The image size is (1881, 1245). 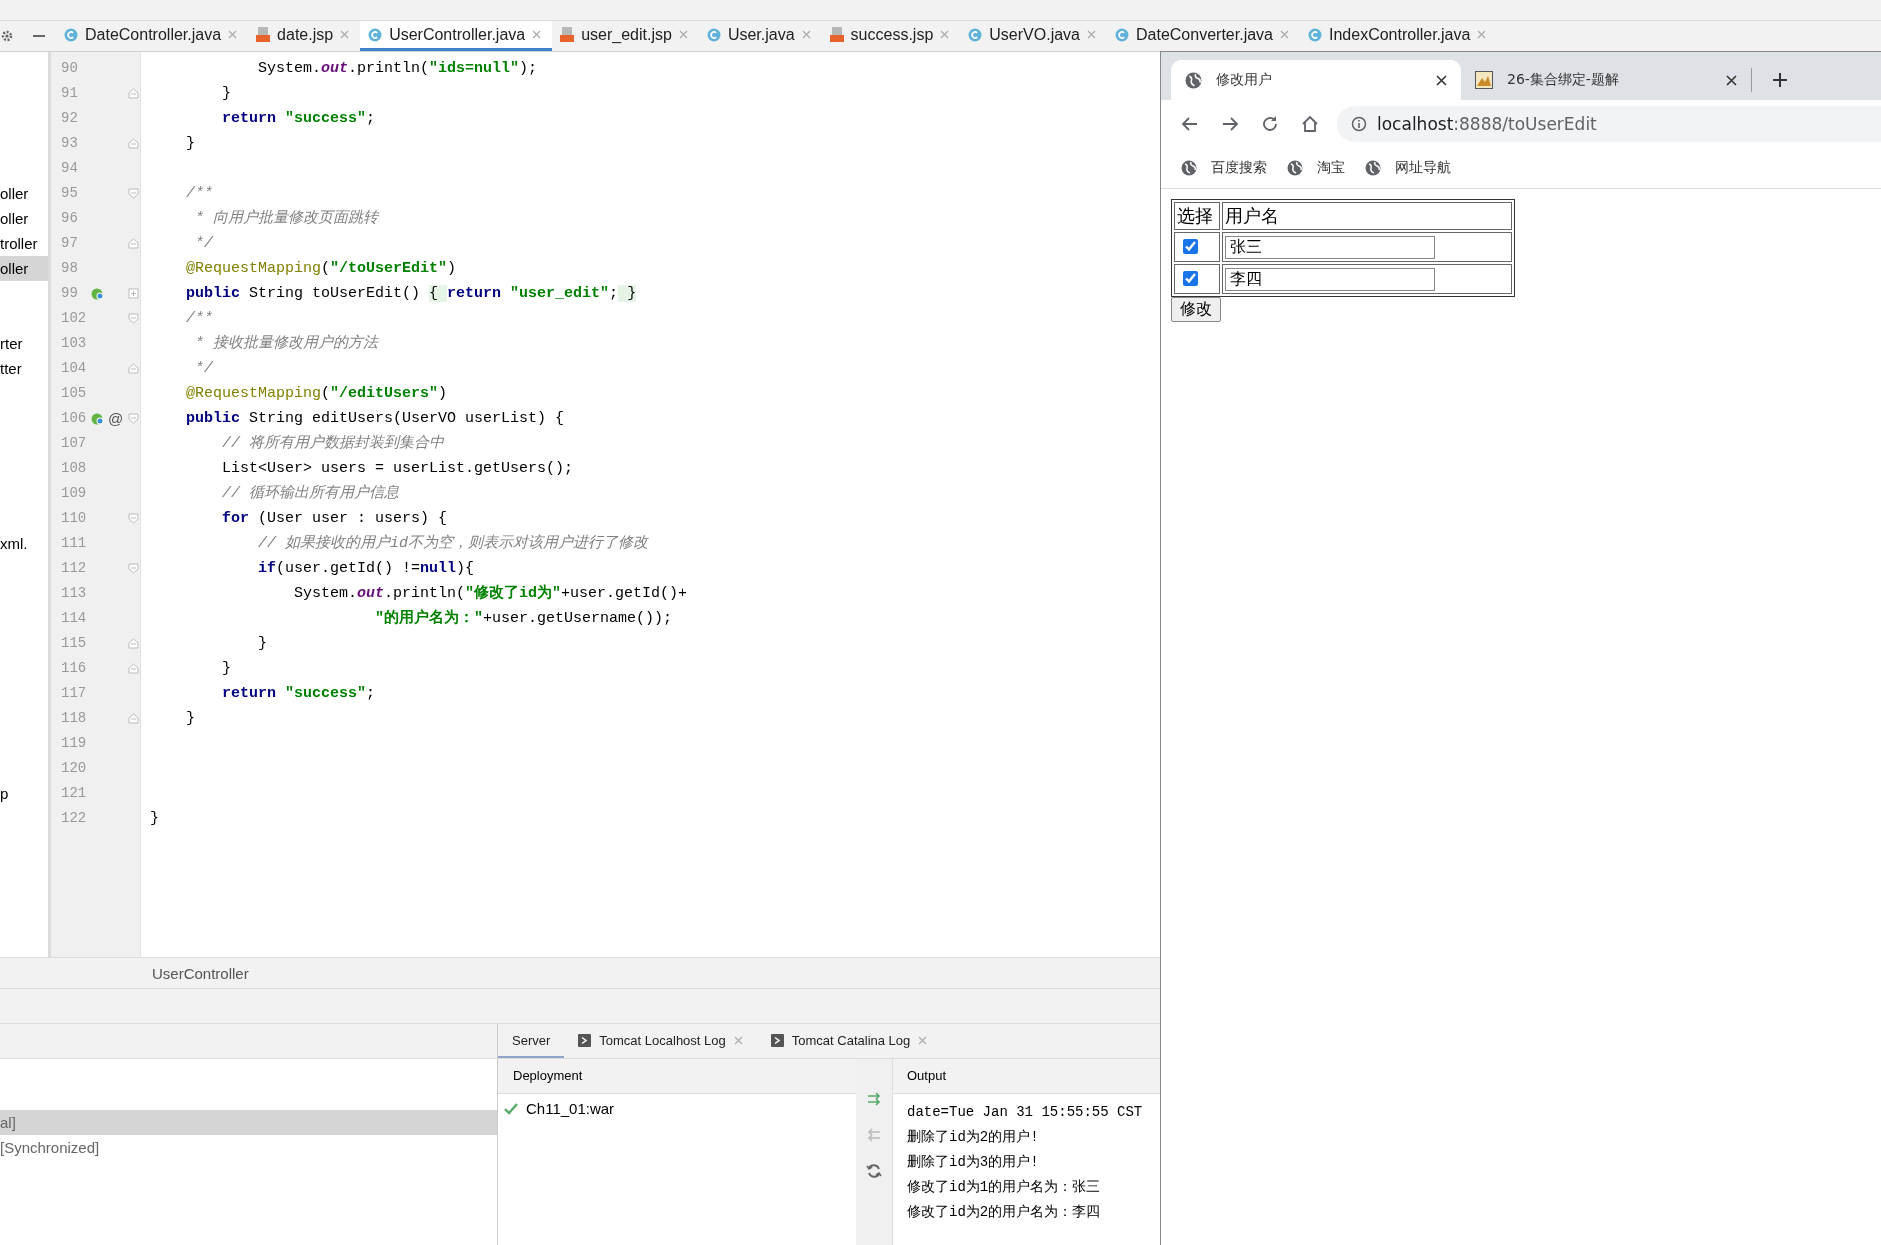 I want to click on editor-tab: UserController.java, so click(x=456, y=36).